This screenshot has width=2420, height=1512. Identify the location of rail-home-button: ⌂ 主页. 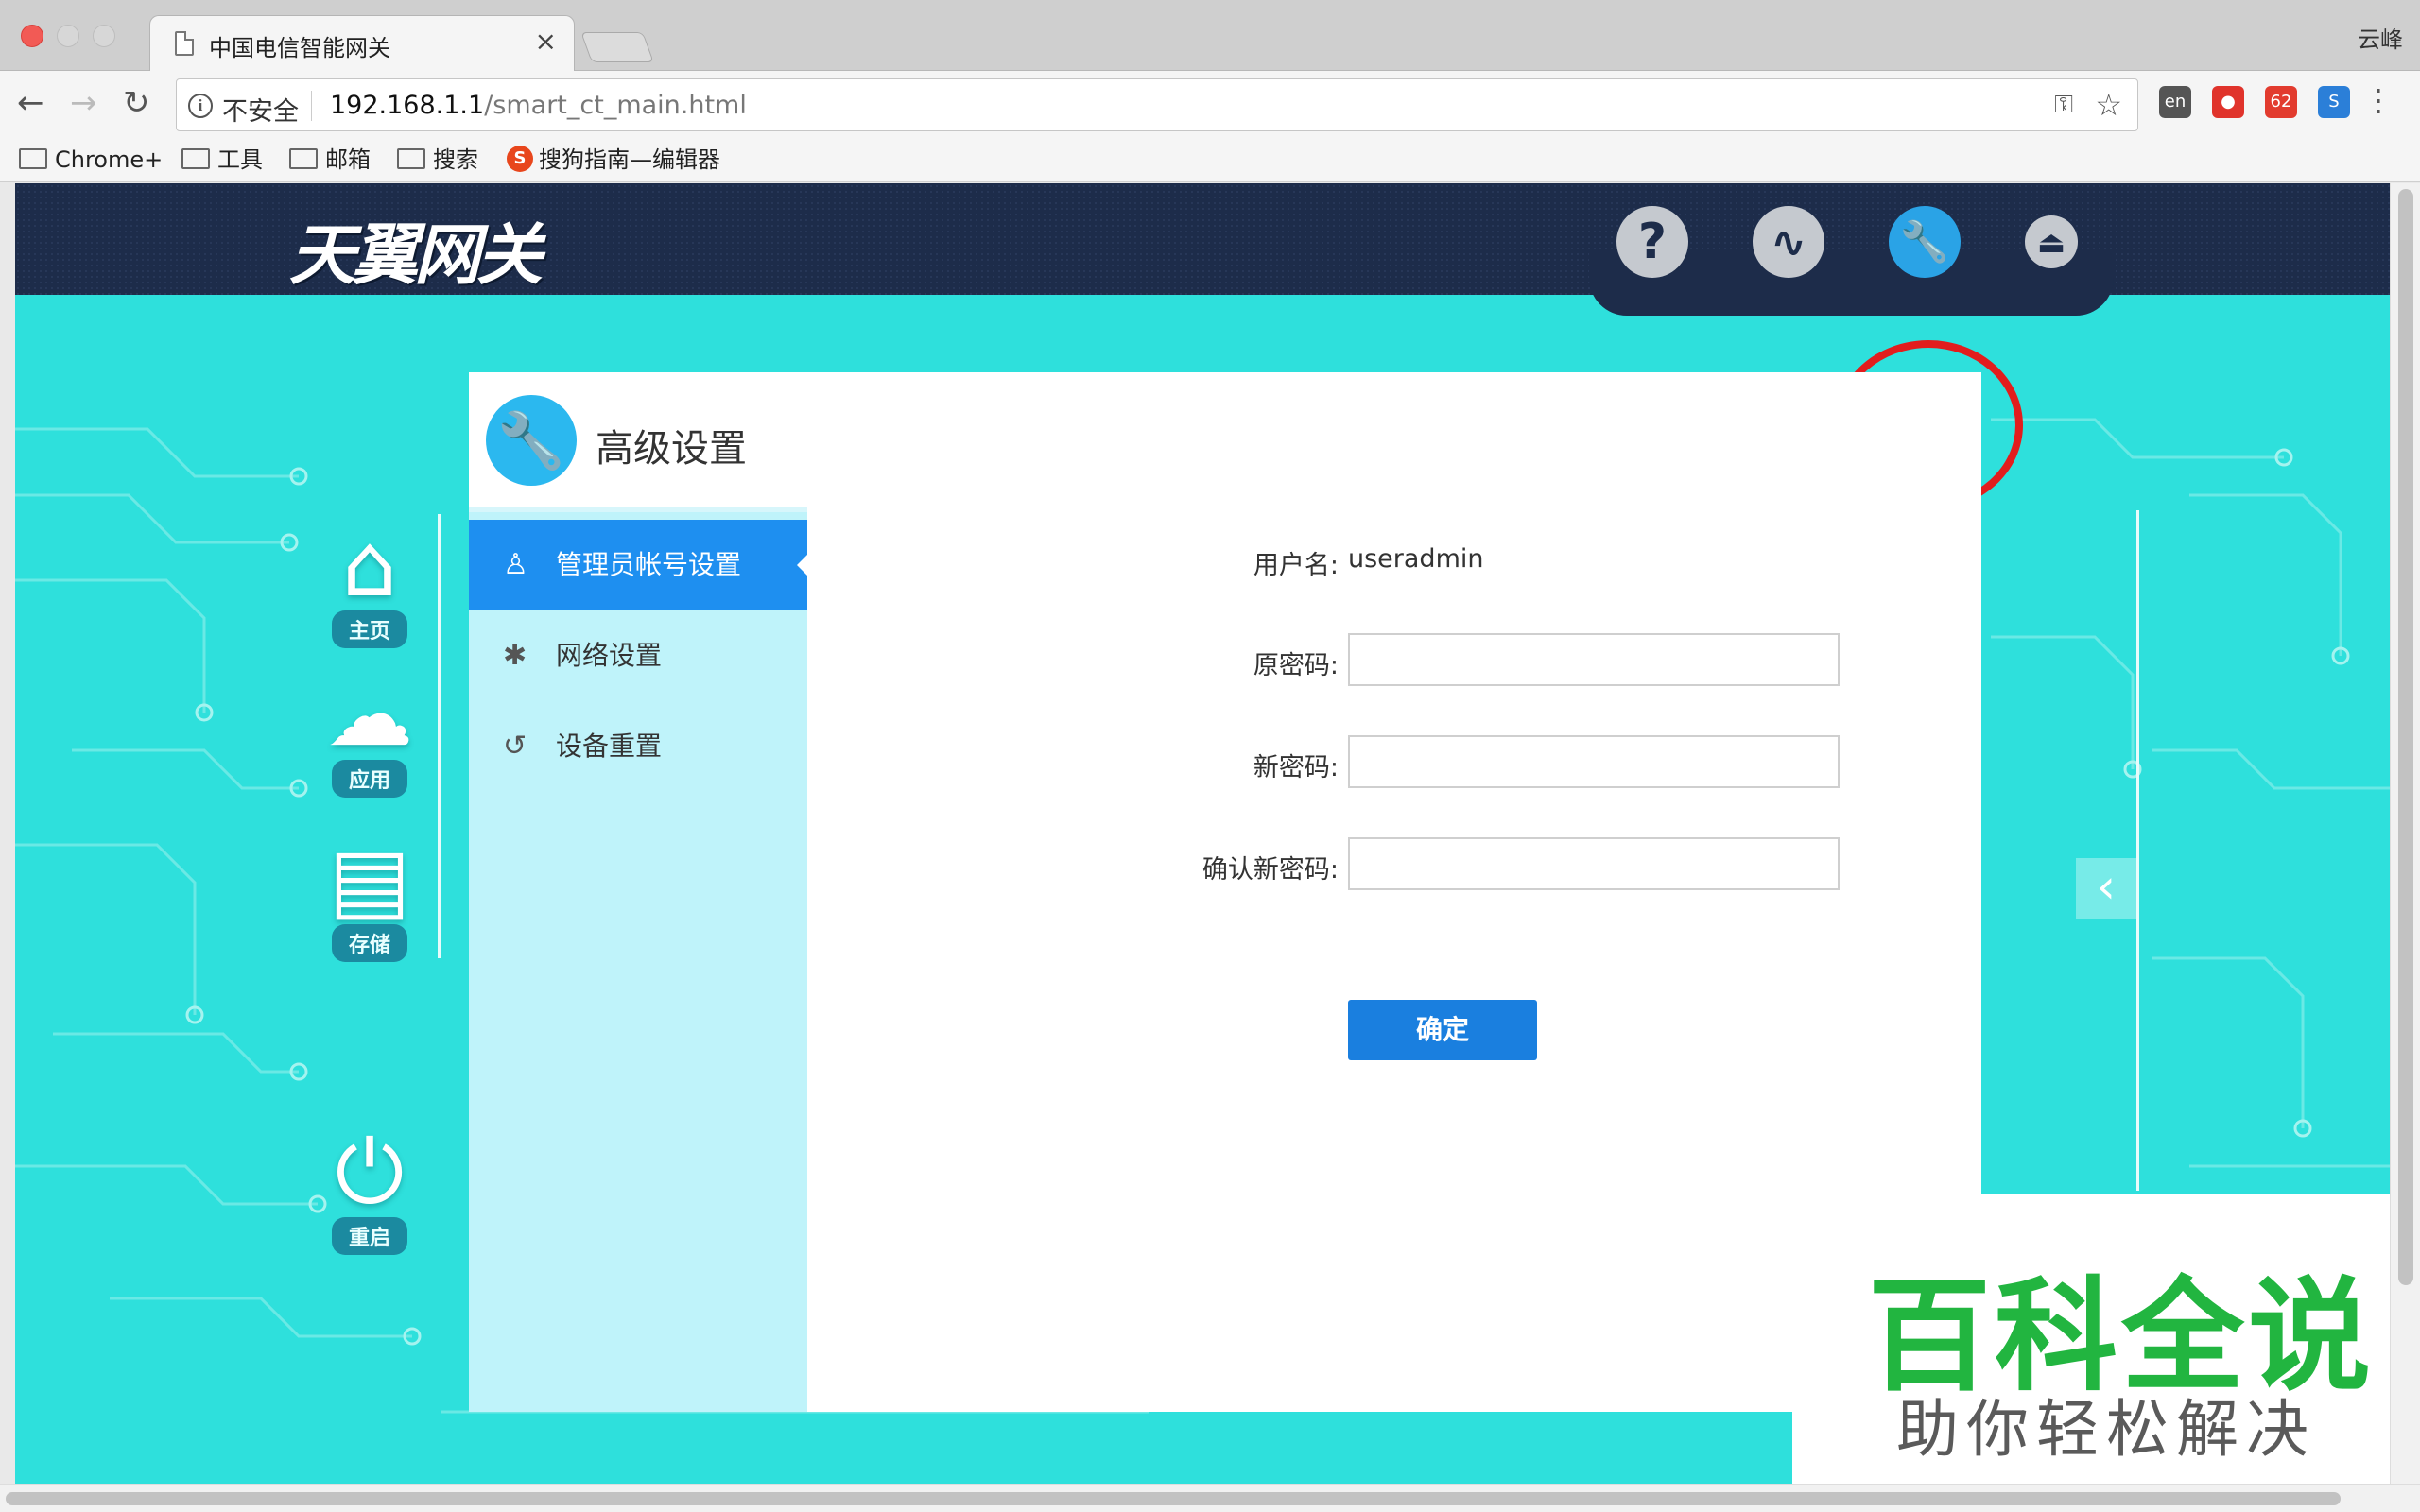
(369, 581).